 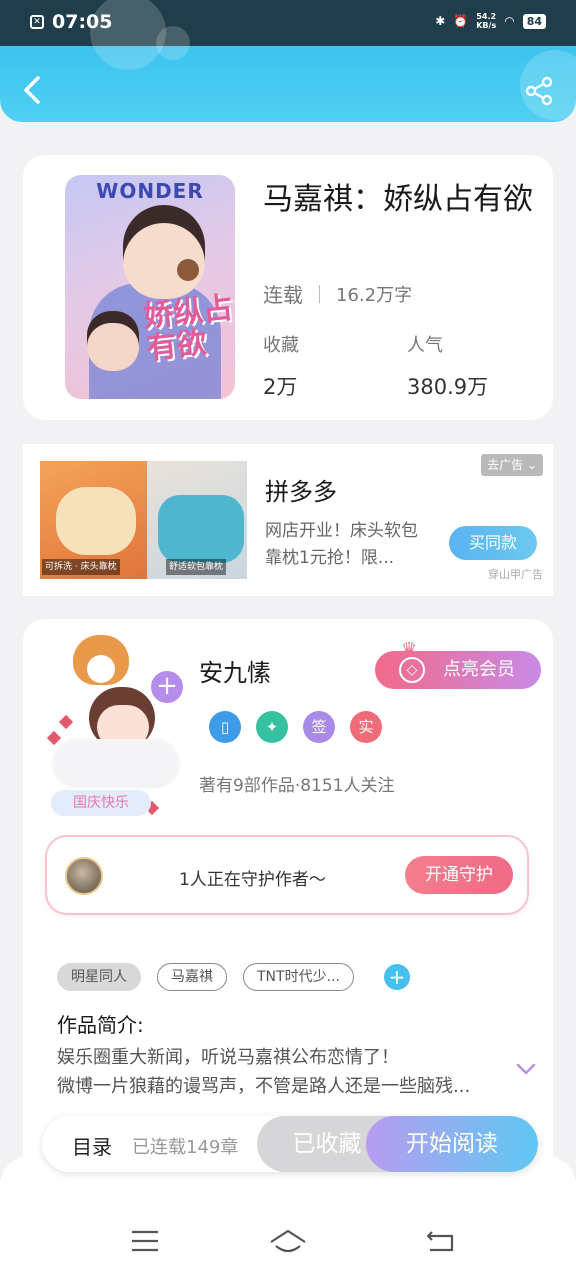 What do you see at coordinates (100, 1025) in the screenshot?
I see `intro-title: 作品简介:` at bounding box center [100, 1025].